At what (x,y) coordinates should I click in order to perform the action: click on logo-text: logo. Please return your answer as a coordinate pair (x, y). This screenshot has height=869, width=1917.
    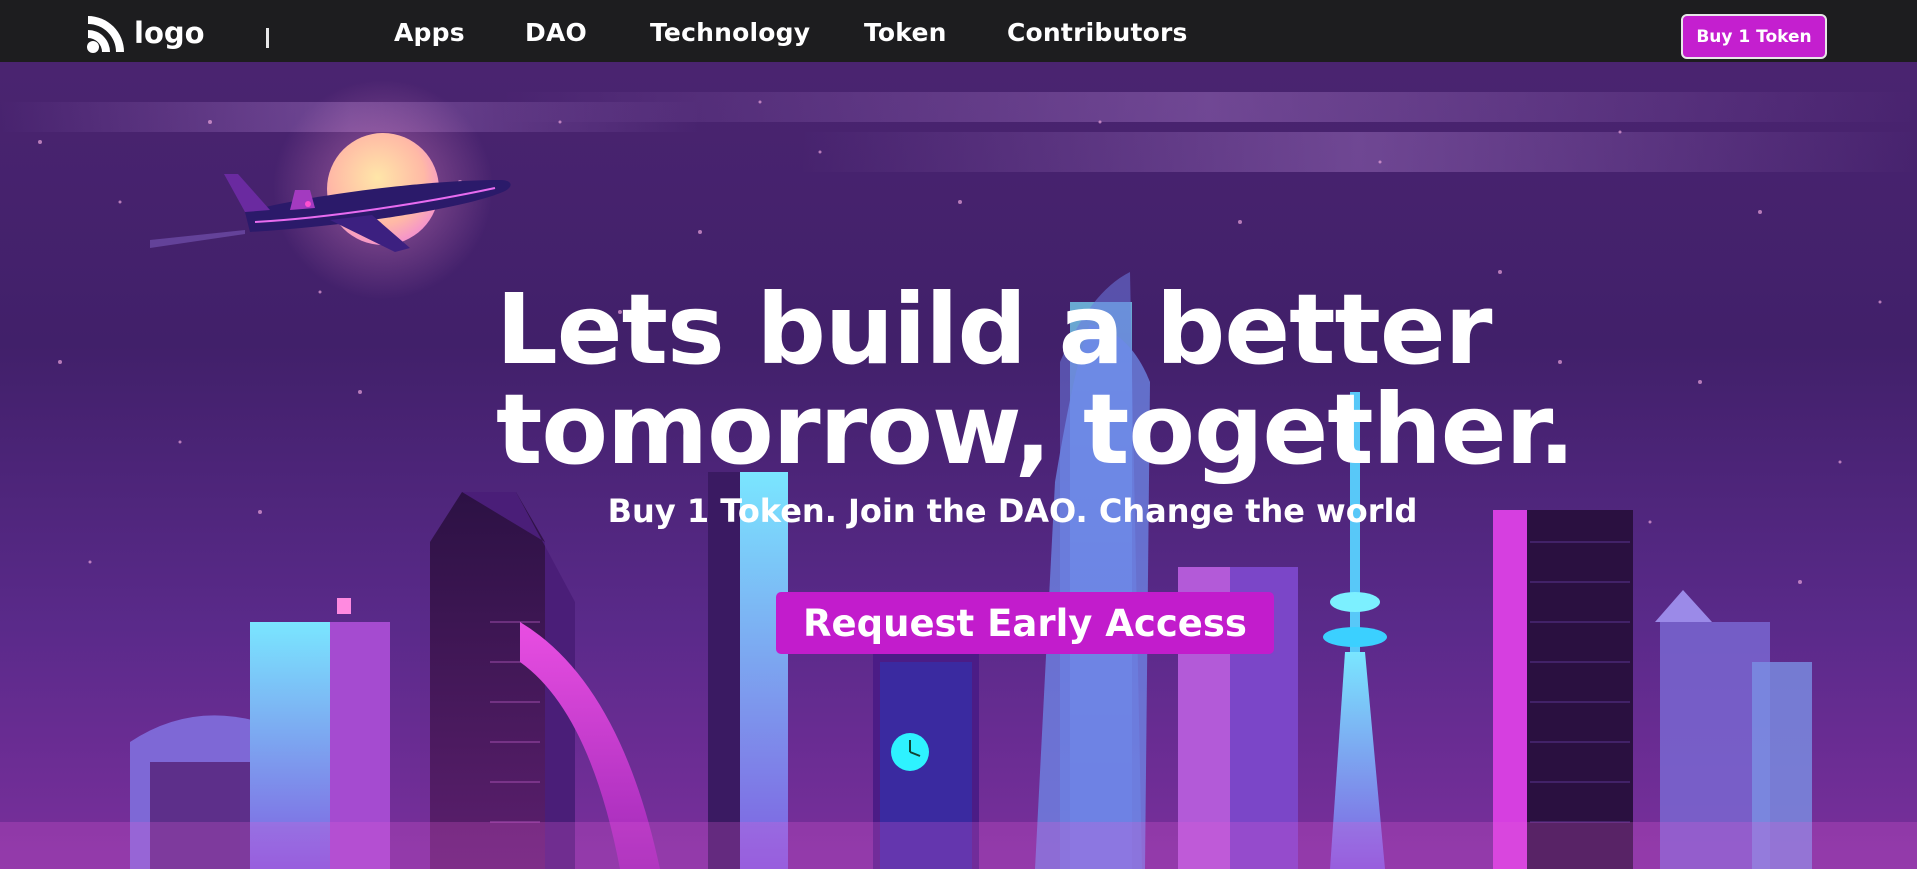
    Looking at the image, I should click on (169, 33).